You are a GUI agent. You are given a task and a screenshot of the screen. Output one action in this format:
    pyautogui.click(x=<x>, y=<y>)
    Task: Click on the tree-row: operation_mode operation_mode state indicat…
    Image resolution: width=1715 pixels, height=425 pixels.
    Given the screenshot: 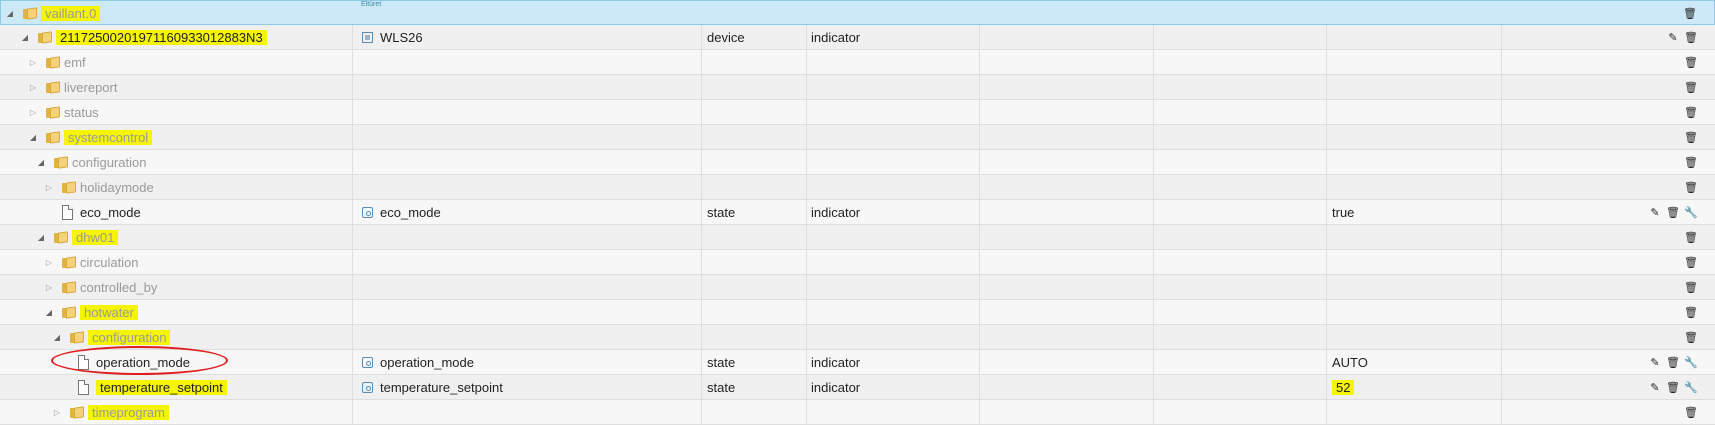 What is the action you would take?
    pyautogui.click(x=857, y=362)
    